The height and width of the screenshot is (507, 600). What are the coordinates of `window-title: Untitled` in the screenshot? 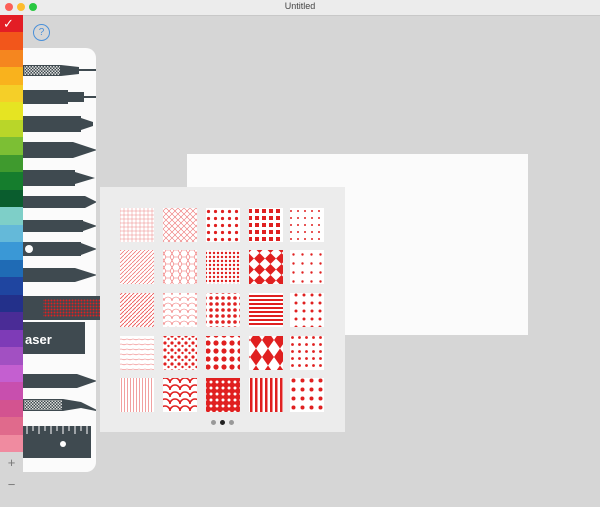 It's located at (300, 6).